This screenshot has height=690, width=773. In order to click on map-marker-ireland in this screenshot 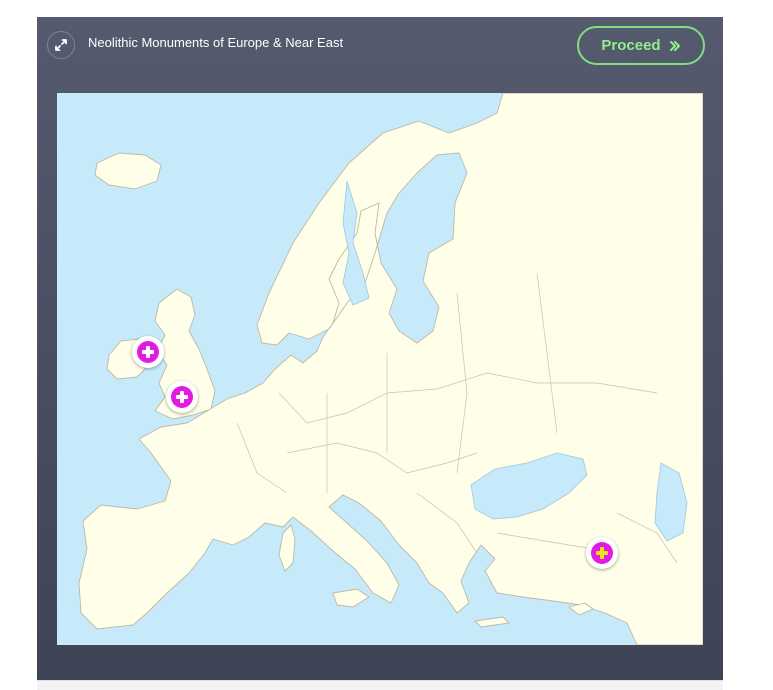, I will do `click(148, 352)`.